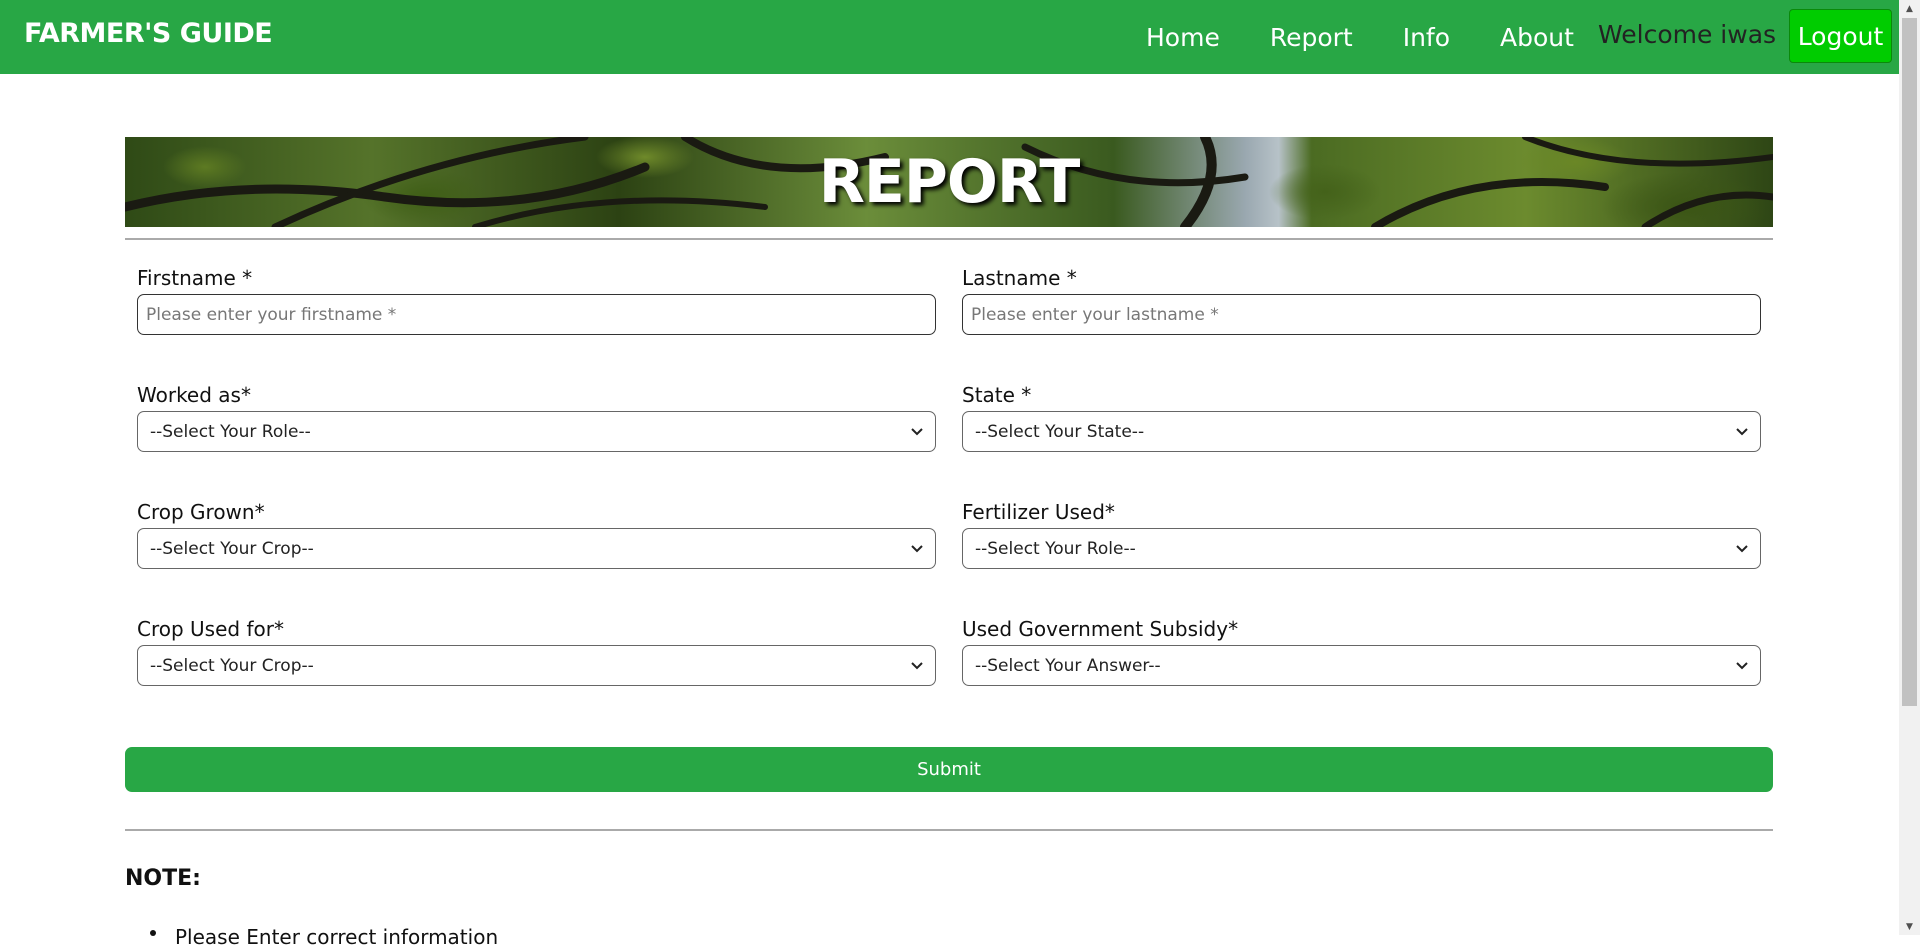 This screenshot has height=949, width=1920. Describe the element at coordinates (230, 431) in the screenshot. I see `worked-as-value: --Select Your Role--` at that location.